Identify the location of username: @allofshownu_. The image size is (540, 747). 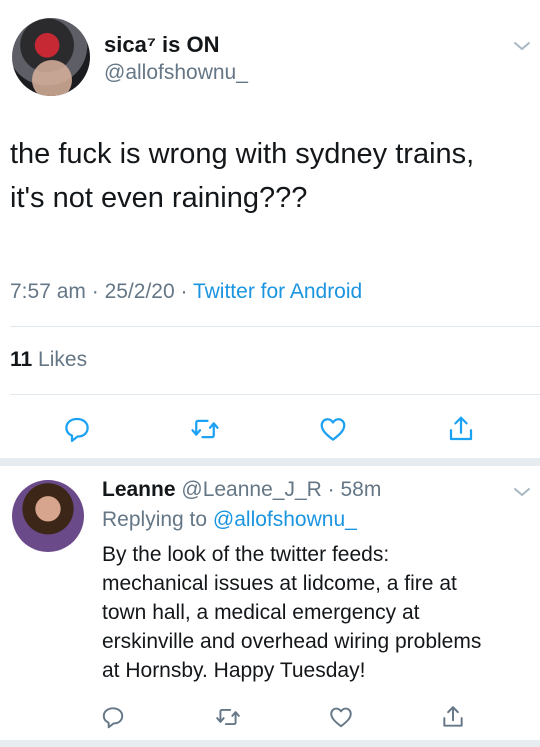
(176, 73).